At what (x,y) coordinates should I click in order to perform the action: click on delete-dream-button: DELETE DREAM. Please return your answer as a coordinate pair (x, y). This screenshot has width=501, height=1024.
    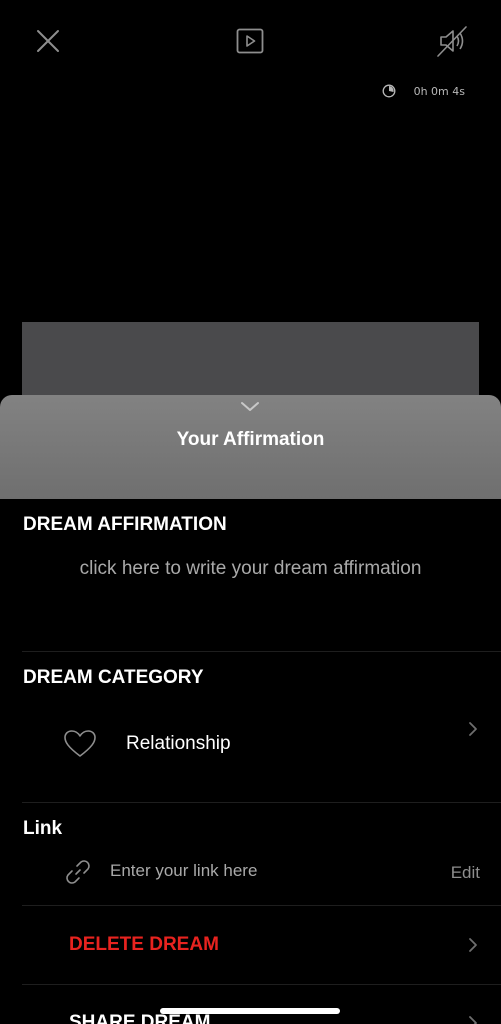
    Looking at the image, I should click on (250, 945).